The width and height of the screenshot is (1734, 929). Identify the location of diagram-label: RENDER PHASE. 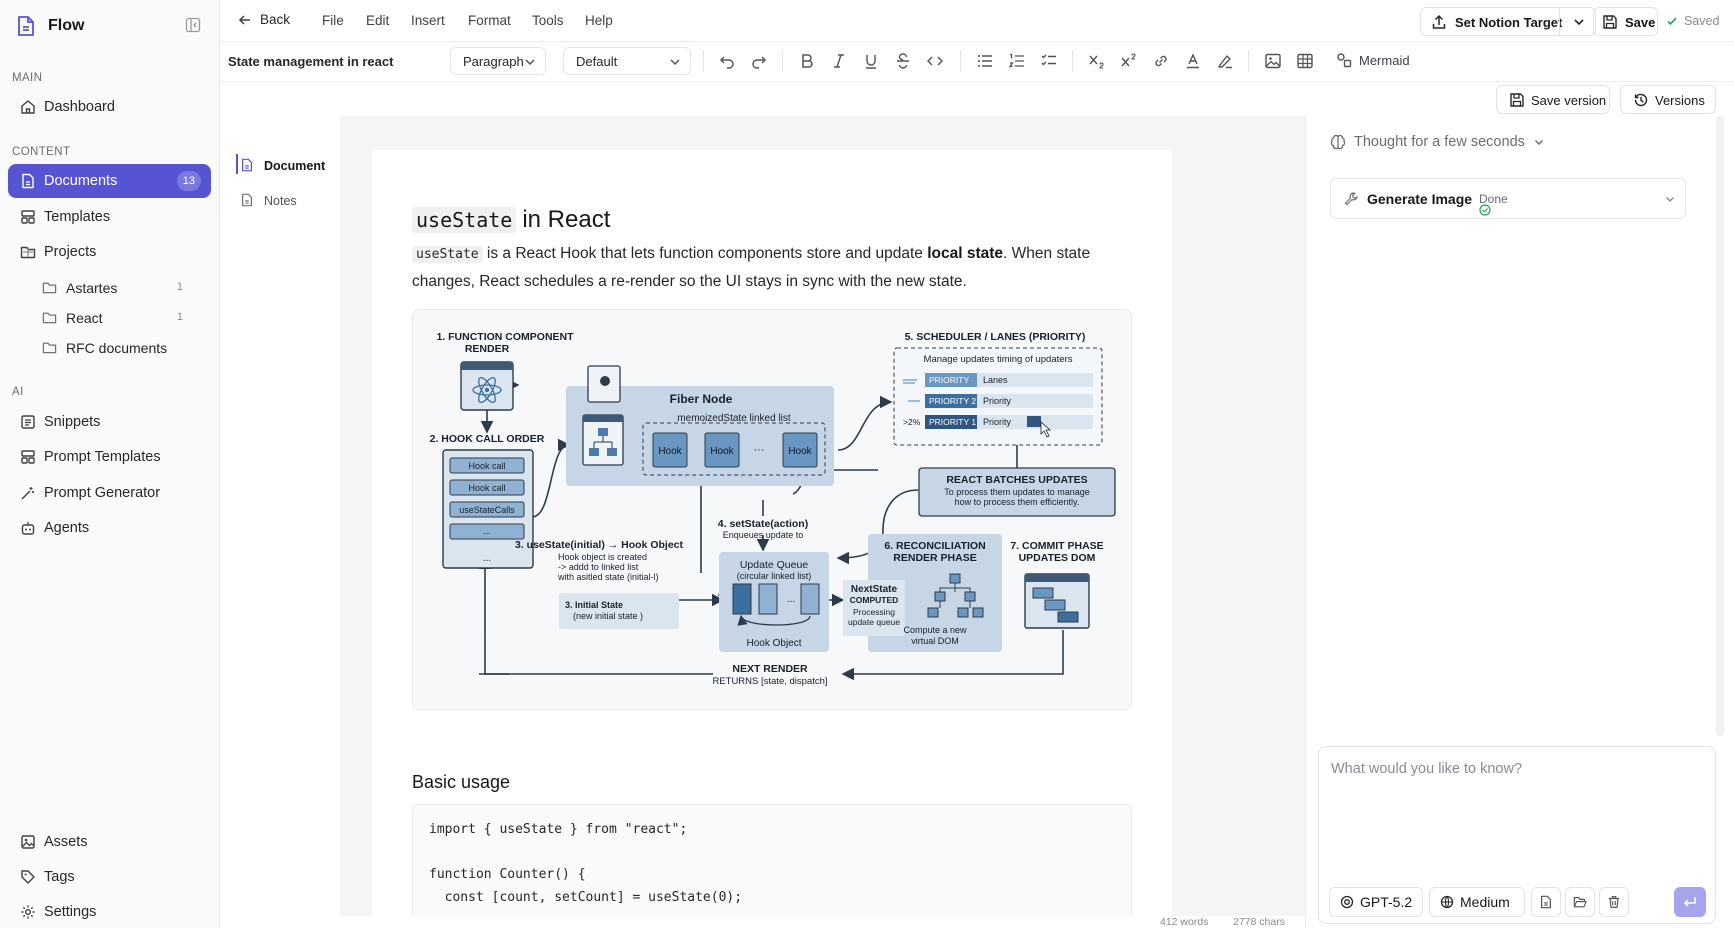
(934, 558).